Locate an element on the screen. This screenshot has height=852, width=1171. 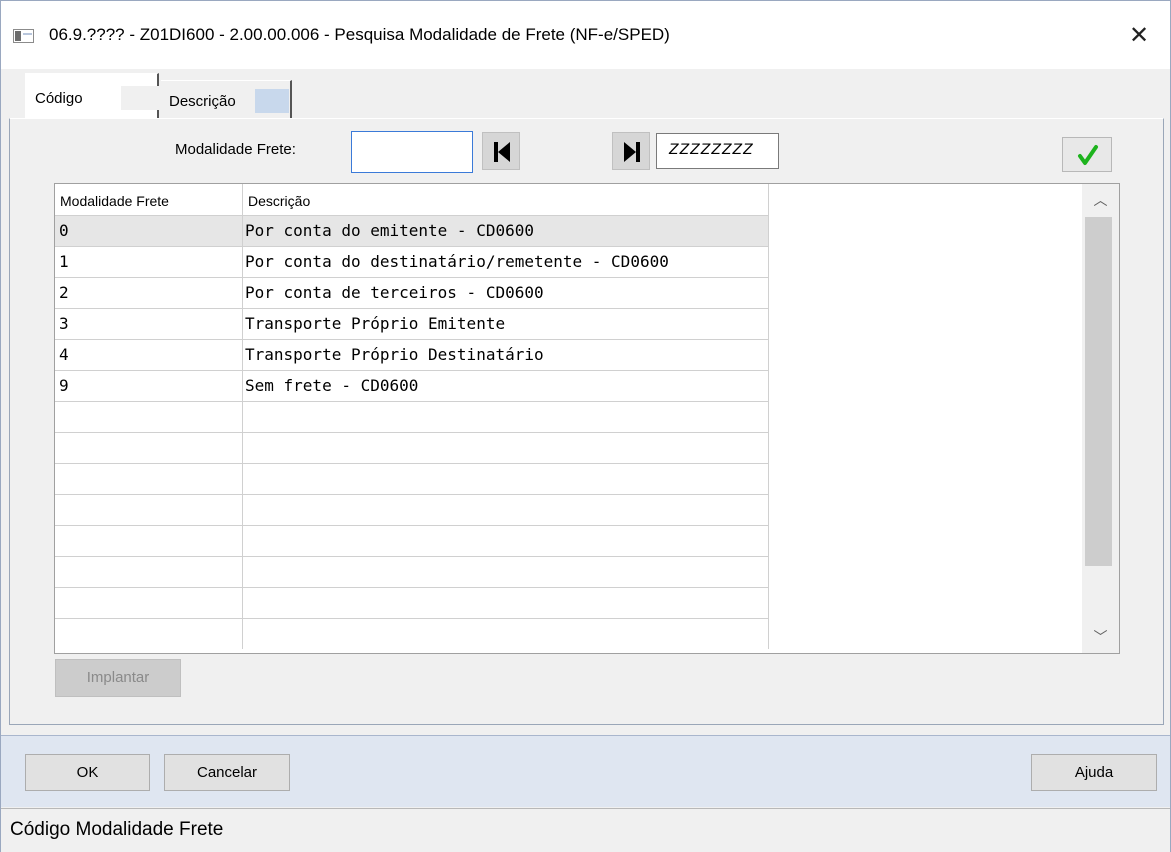
table-row: 3 Transporte Próprio Emitente is located at coordinates (412, 323).